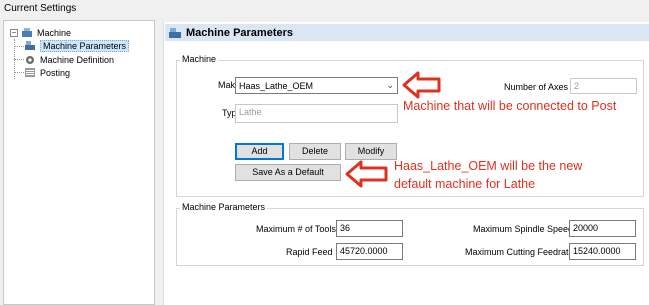 This screenshot has height=305, width=649. I want to click on rapid-feed-field: 45720.0000, so click(369, 251).